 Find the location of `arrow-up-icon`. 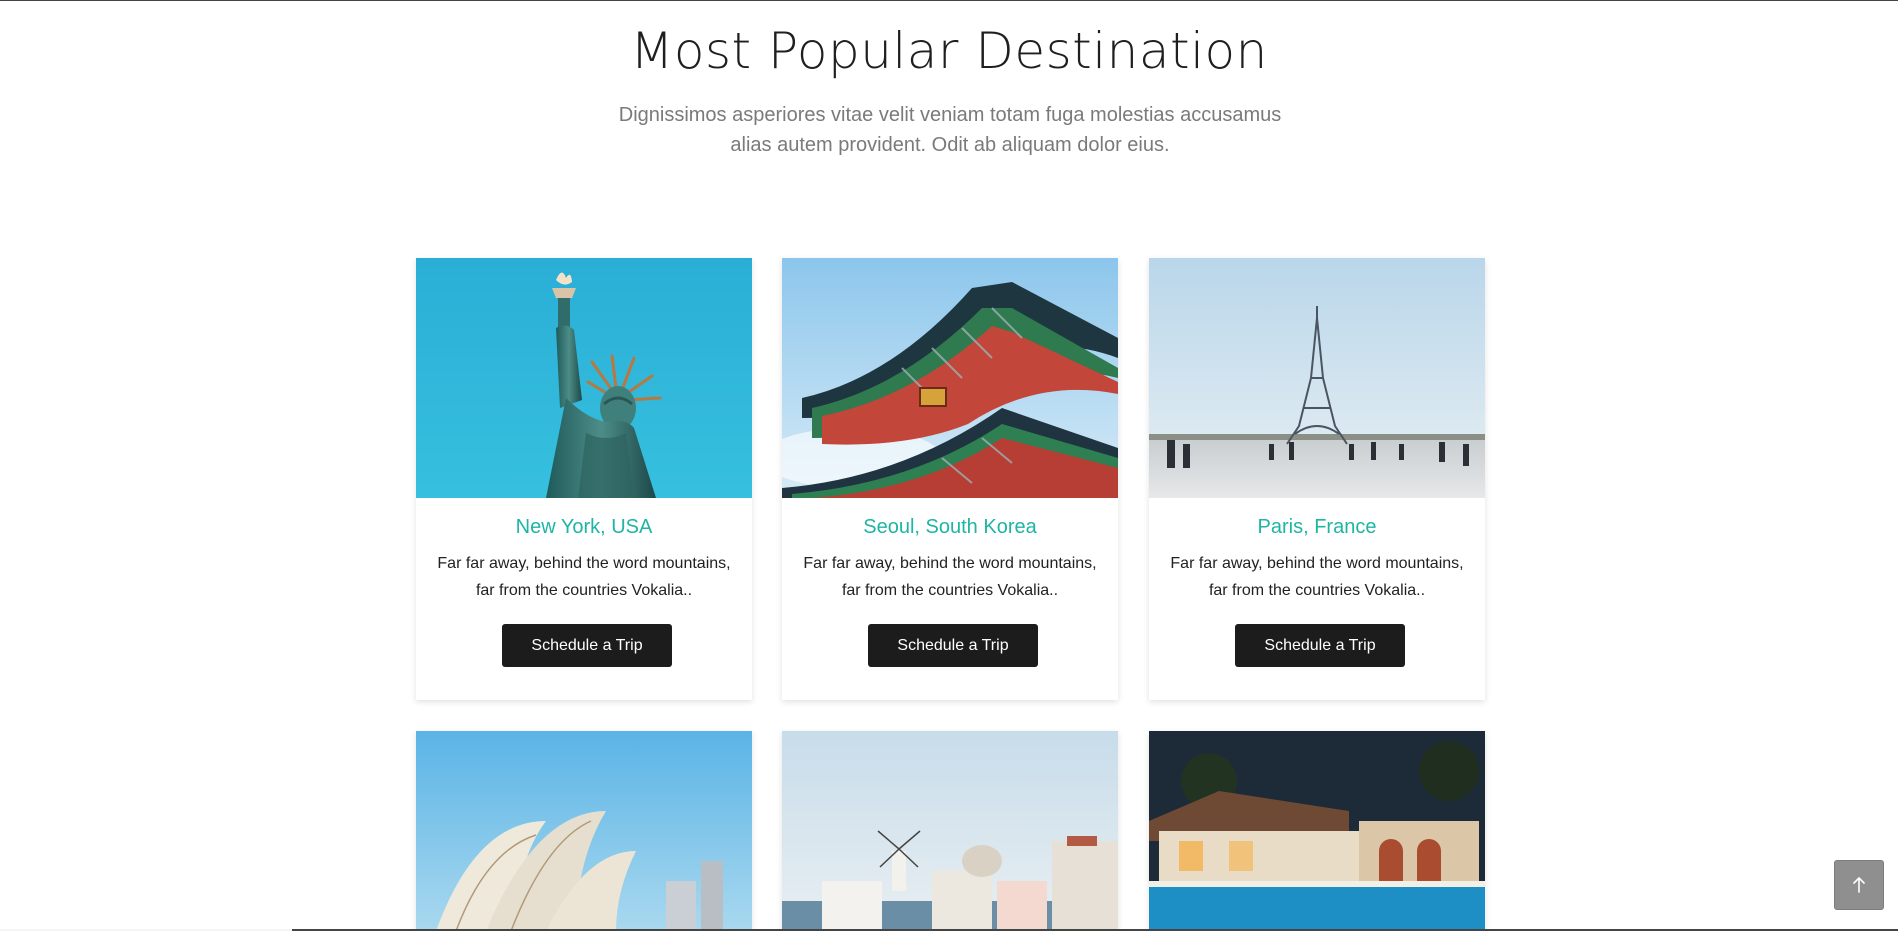

arrow-up-icon is located at coordinates (1859, 885).